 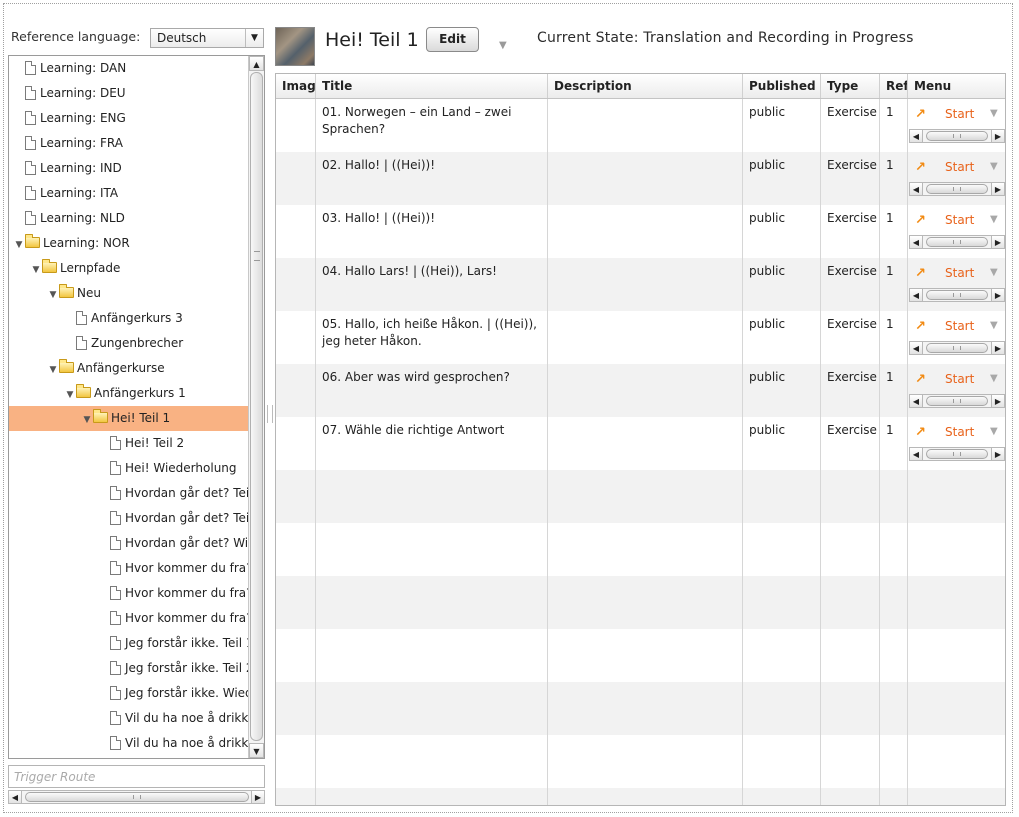 What do you see at coordinates (129, 393) in the screenshot?
I see `tree-folder-item: ▼ Anfängerkurs 1` at bounding box center [129, 393].